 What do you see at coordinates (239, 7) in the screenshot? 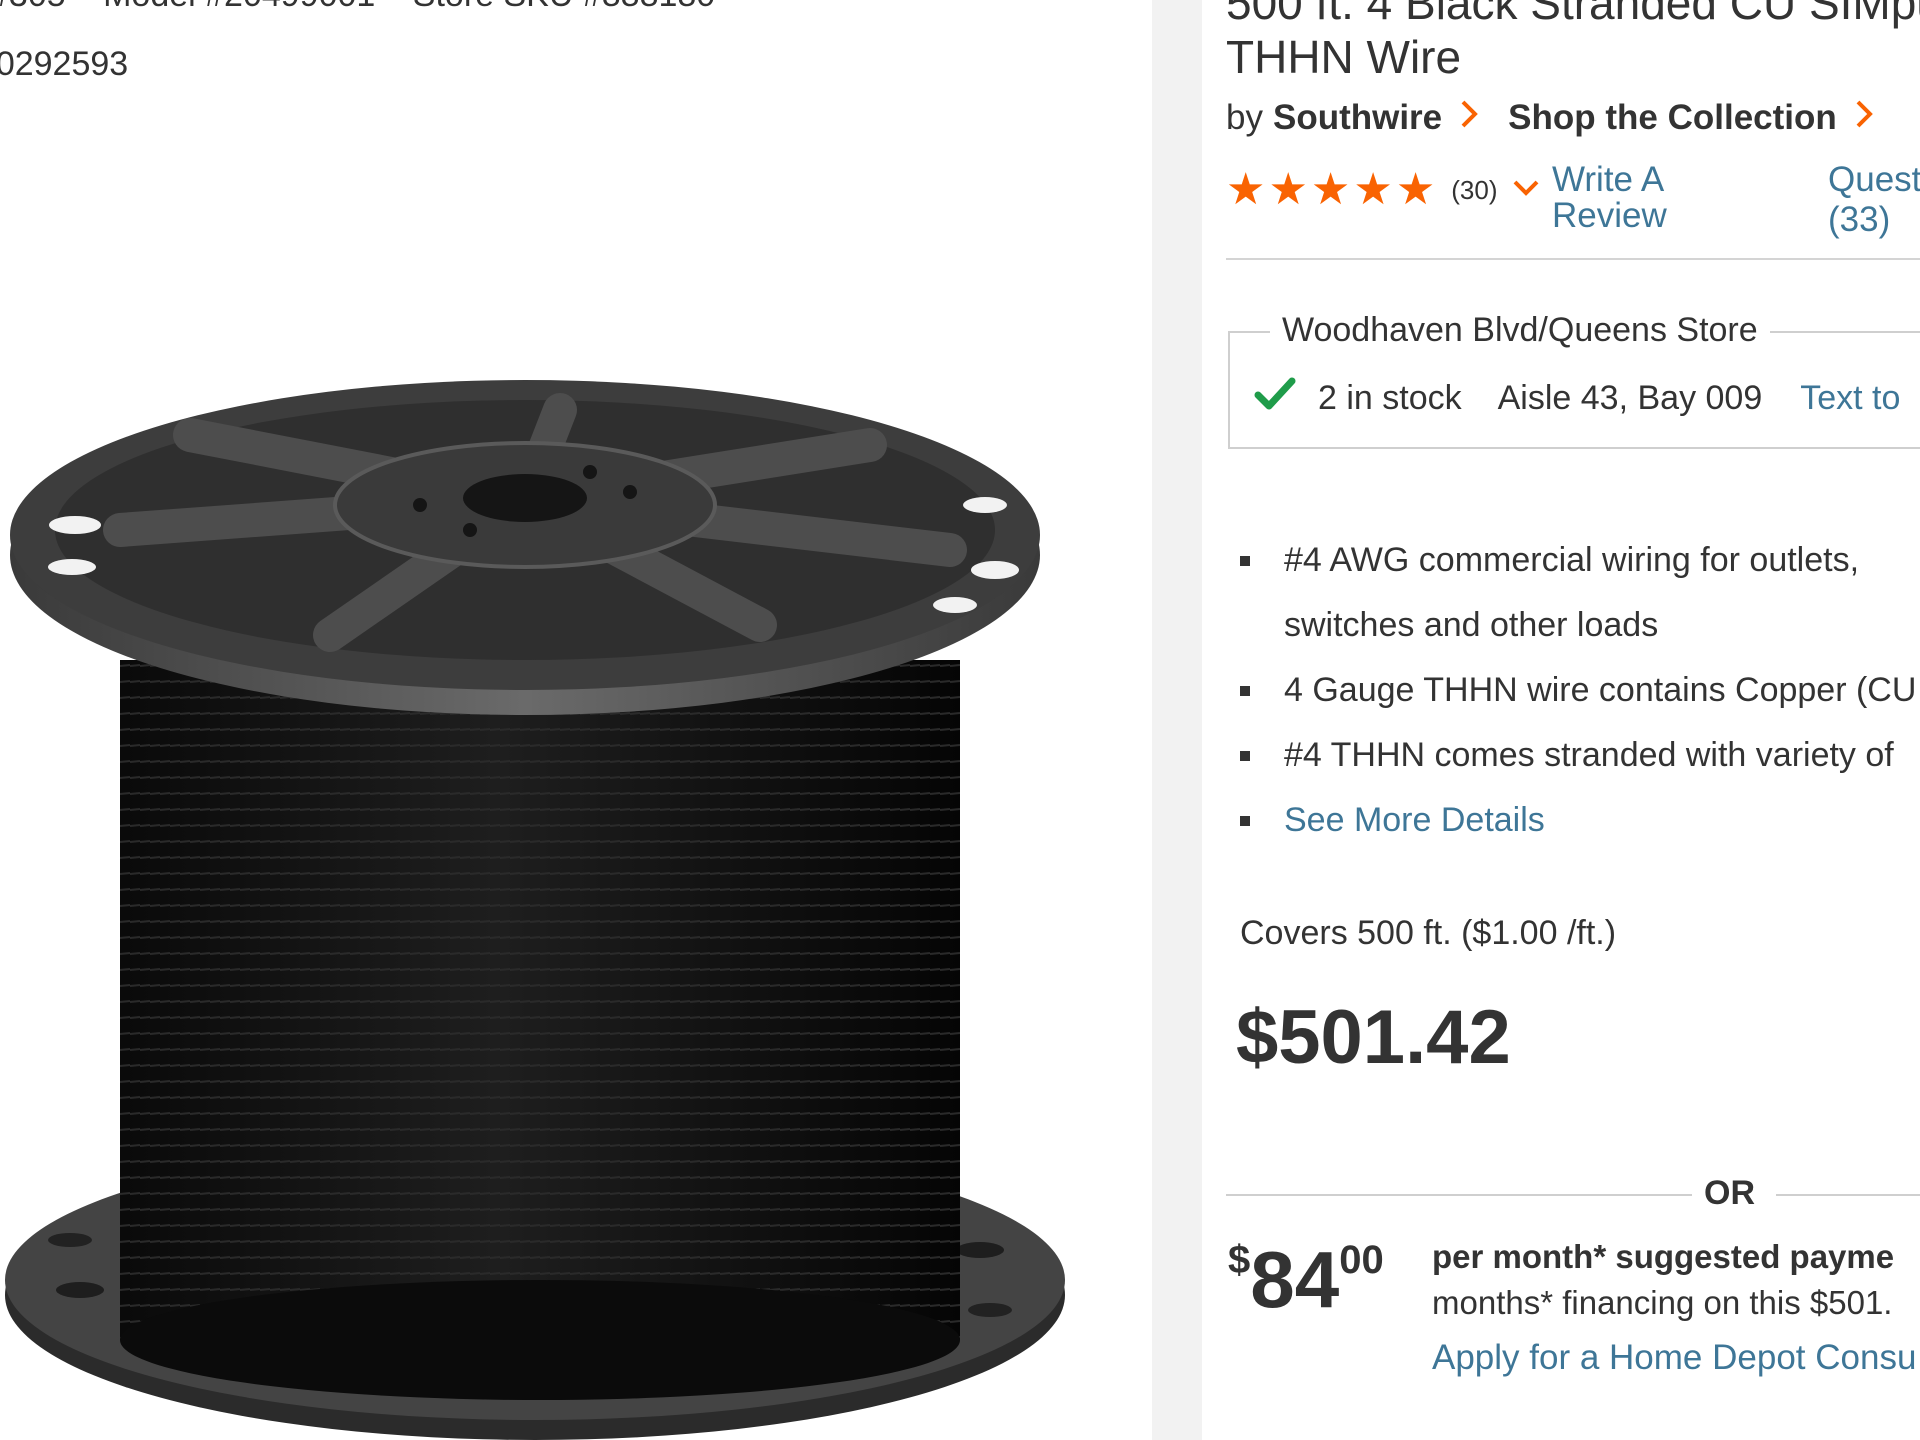
I see `model-number: Model #20499001` at bounding box center [239, 7].